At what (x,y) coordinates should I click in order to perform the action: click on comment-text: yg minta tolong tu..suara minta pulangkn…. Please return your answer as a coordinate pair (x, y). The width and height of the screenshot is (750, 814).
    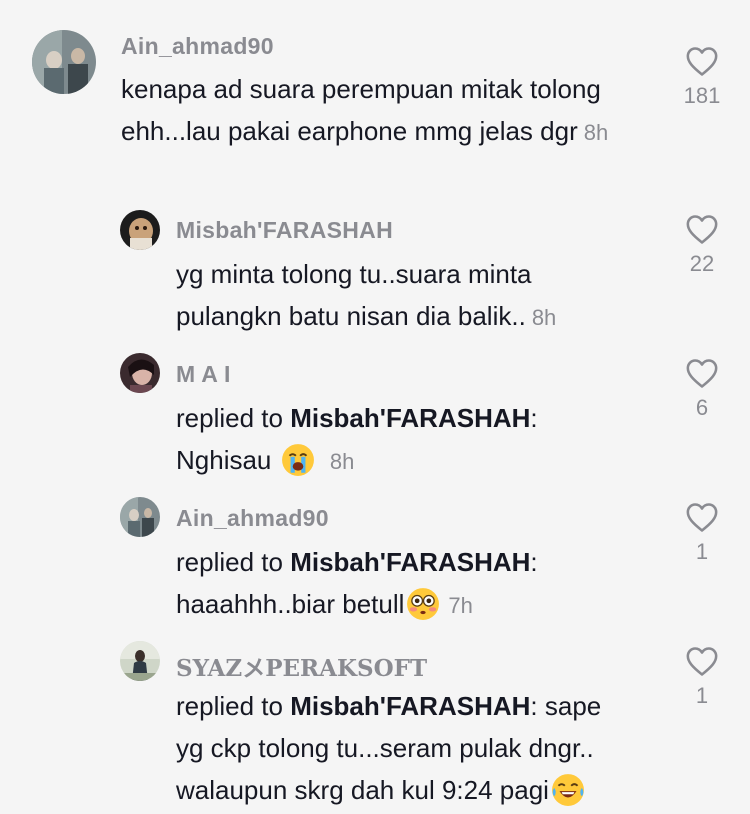
    Looking at the image, I should click on (396, 296).